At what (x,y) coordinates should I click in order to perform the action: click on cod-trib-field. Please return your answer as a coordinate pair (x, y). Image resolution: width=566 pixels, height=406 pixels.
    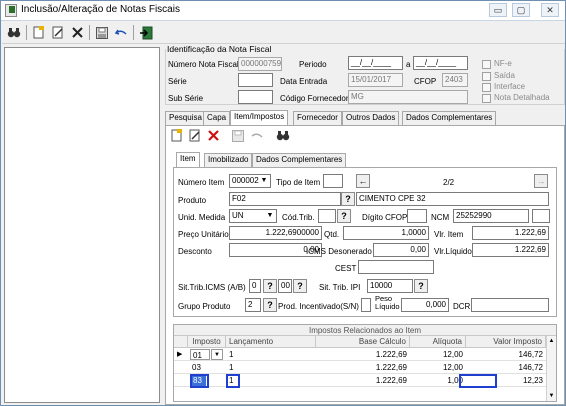
    Looking at the image, I should click on (327, 216).